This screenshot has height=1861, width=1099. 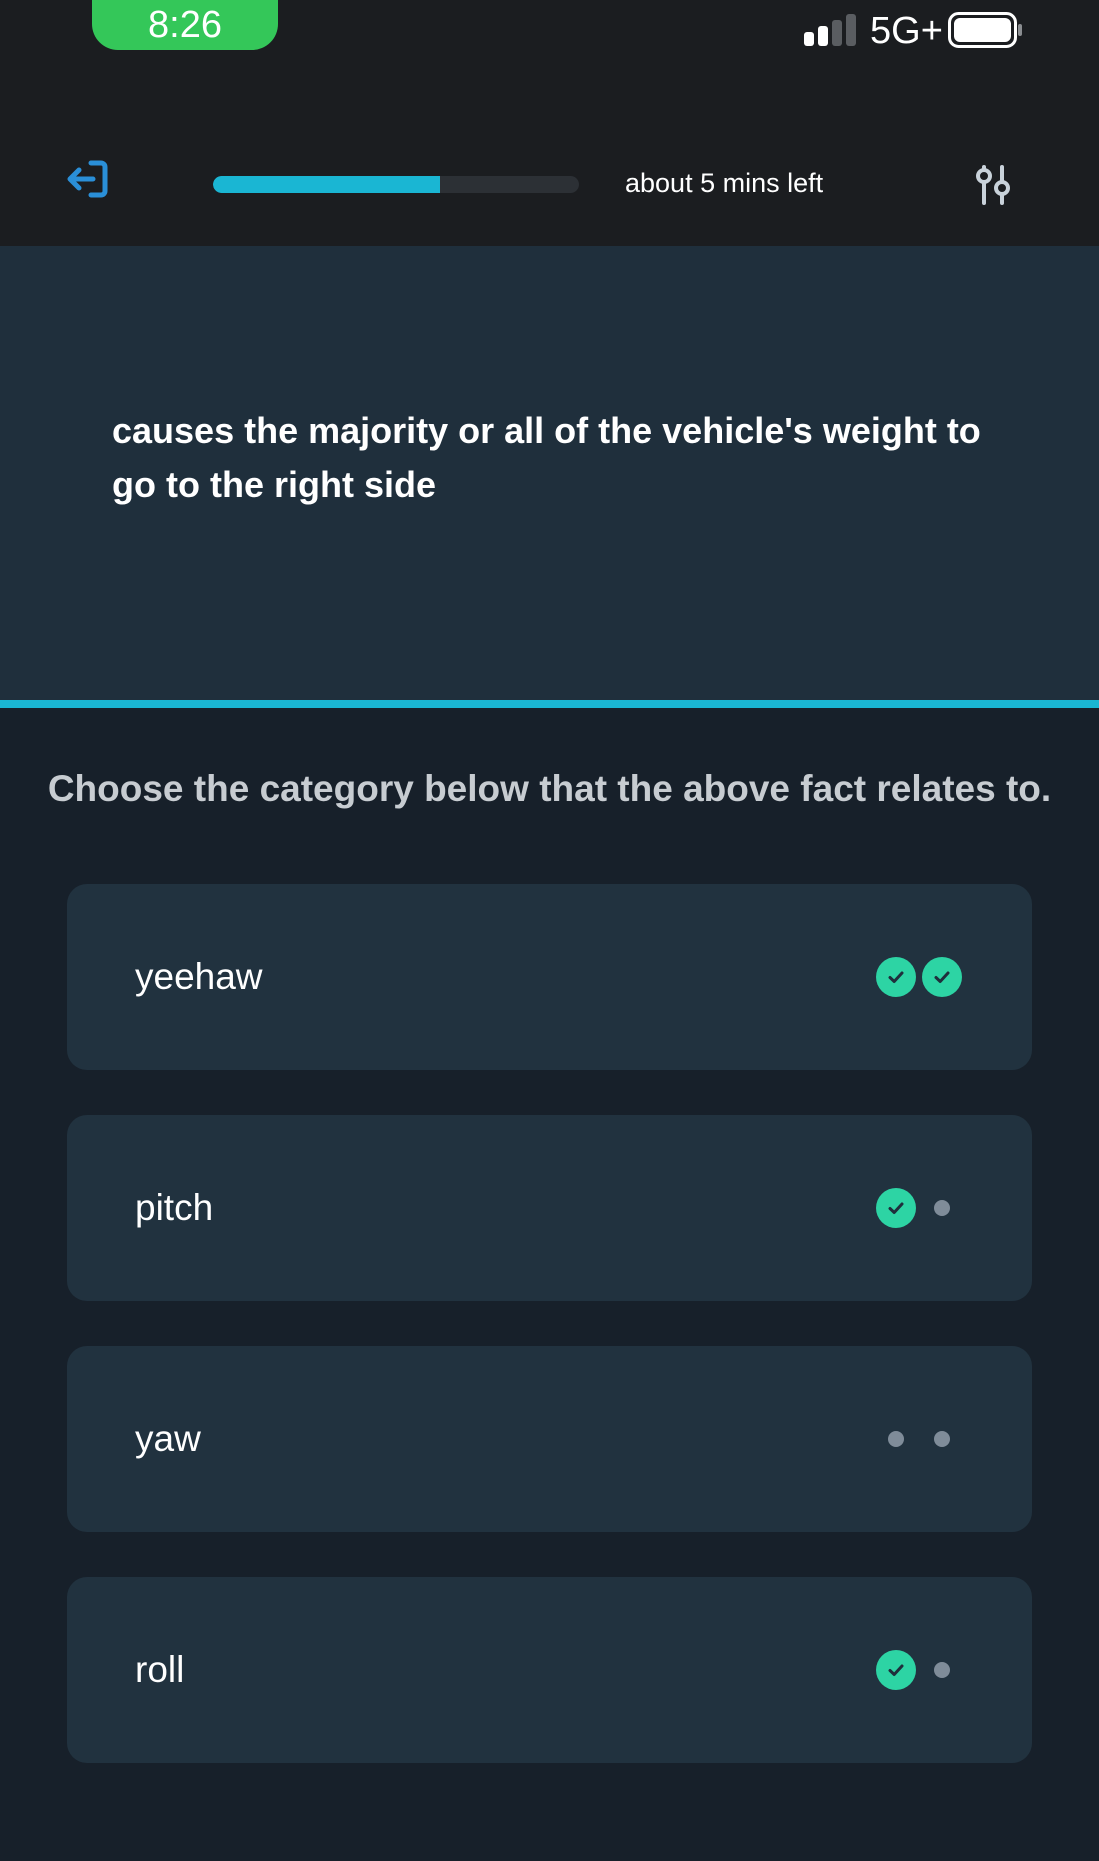 What do you see at coordinates (985, 30) in the screenshot?
I see `battery-icon` at bounding box center [985, 30].